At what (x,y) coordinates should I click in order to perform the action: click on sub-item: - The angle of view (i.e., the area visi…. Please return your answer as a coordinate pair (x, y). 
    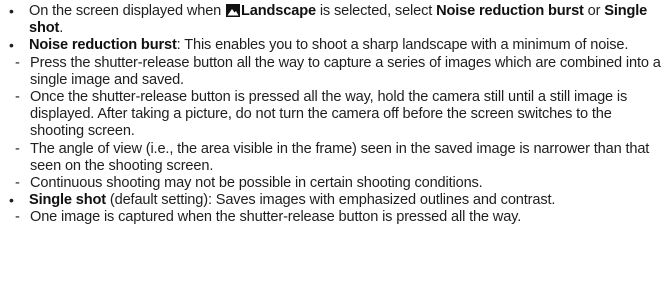
    Looking at the image, I should click on (335, 158).